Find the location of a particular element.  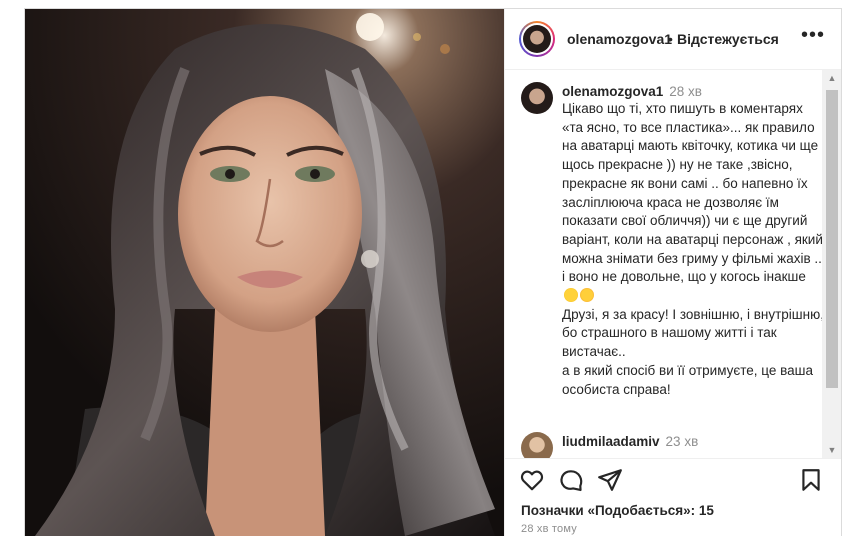

author-avatar is located at coordinates (537, 39).